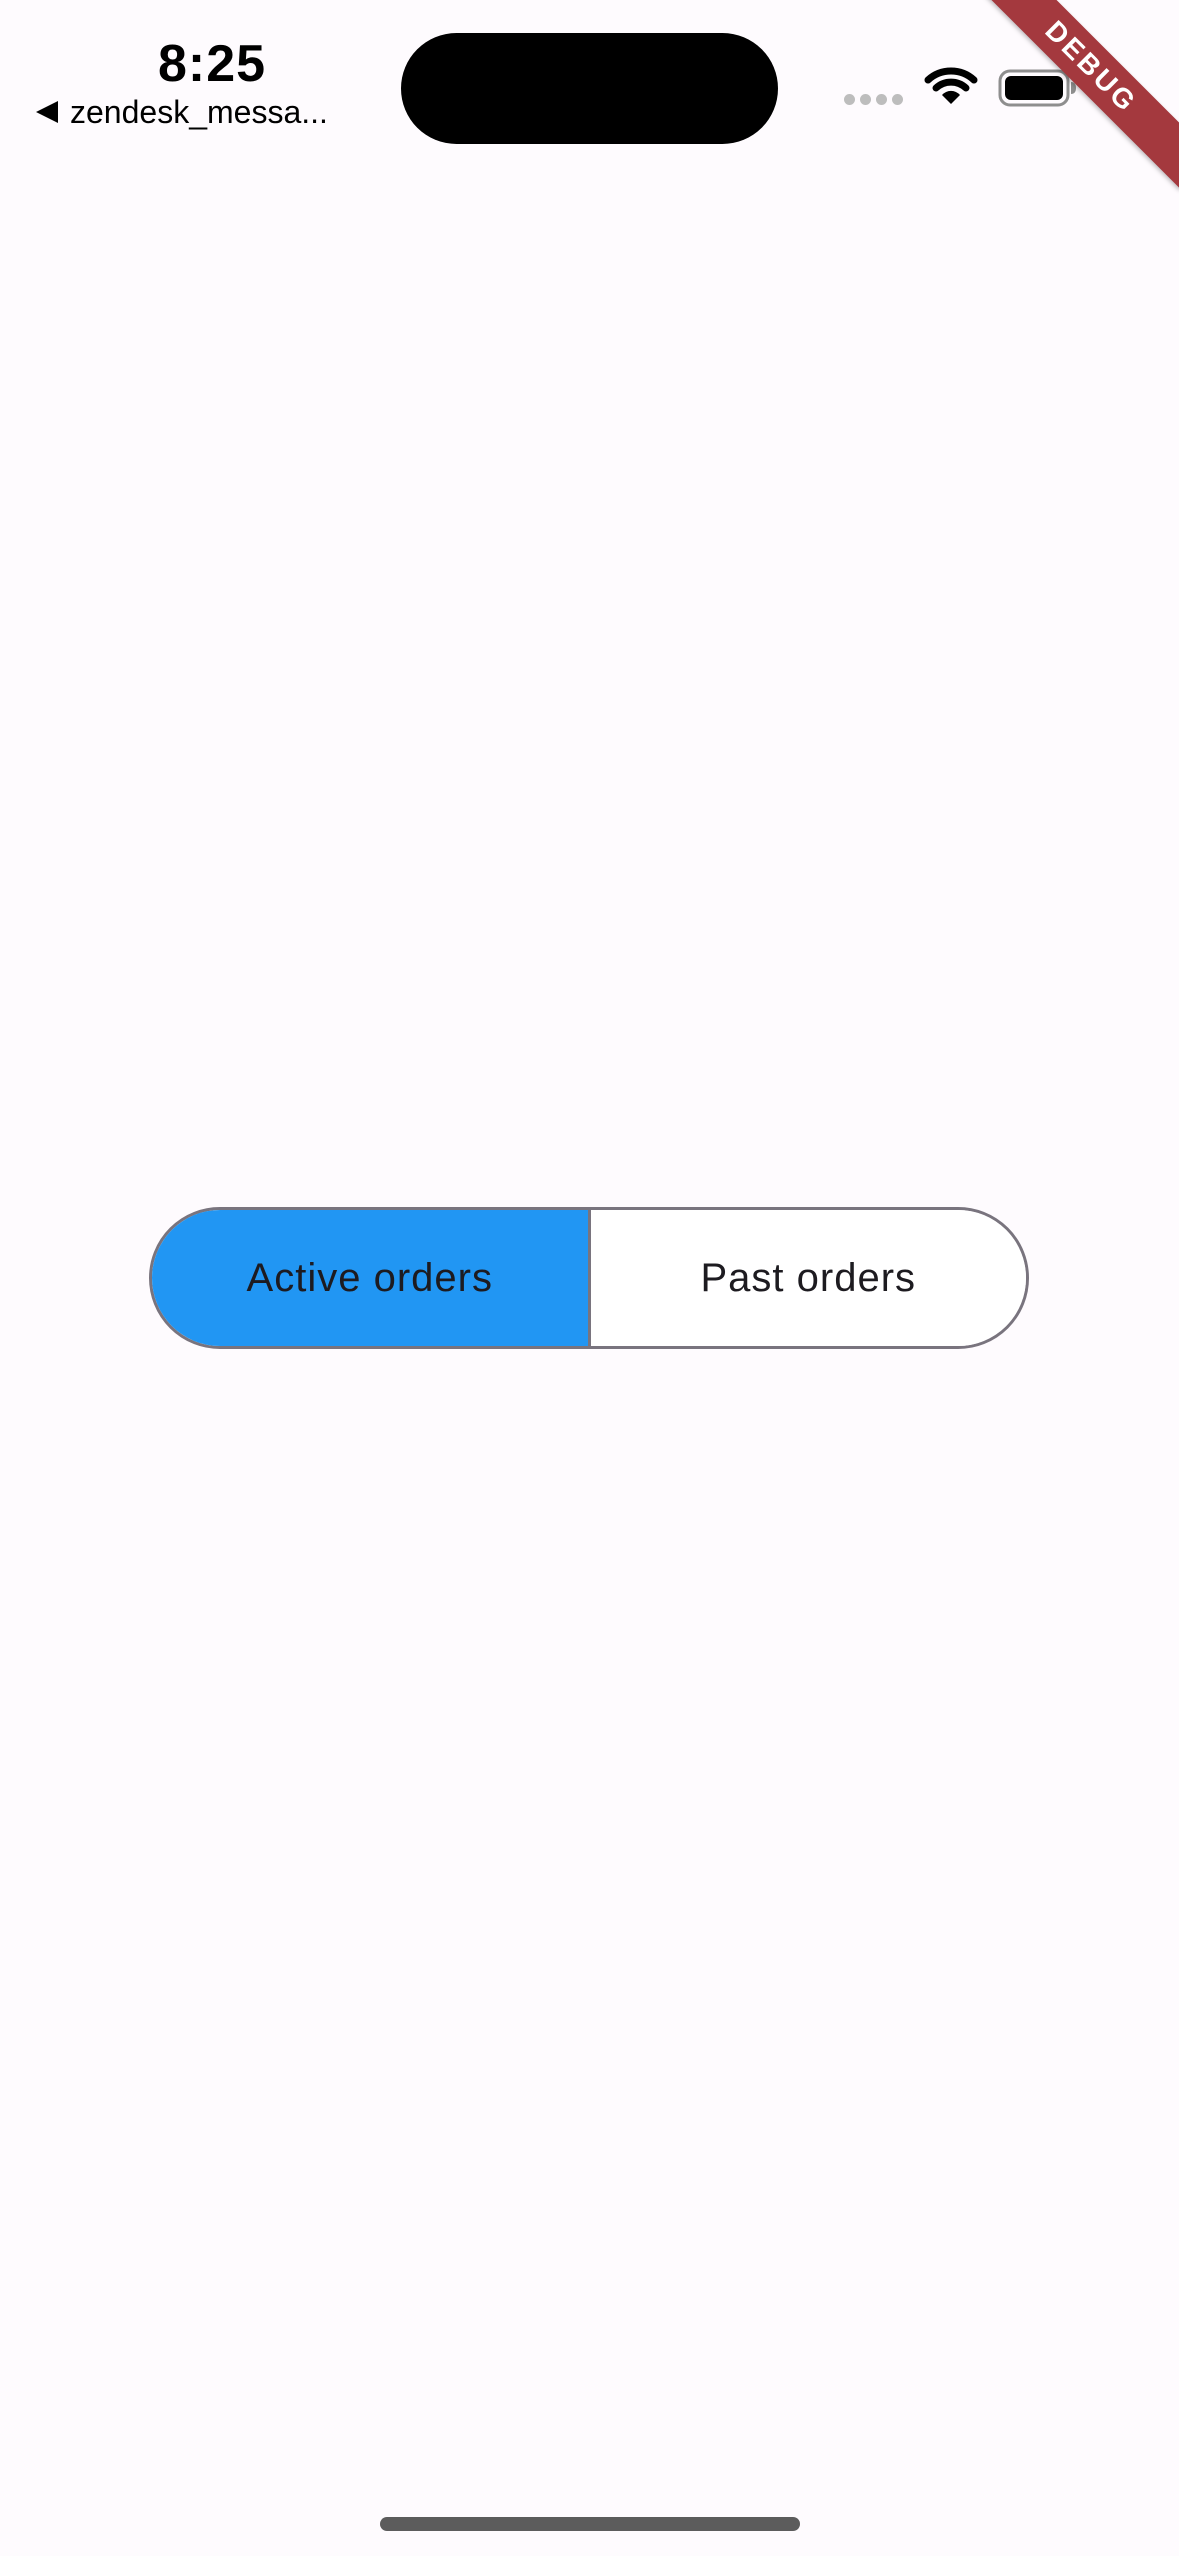 This screenshot has height=2556, width=1179. I want to click on dynamic-island, so click(589, 88).